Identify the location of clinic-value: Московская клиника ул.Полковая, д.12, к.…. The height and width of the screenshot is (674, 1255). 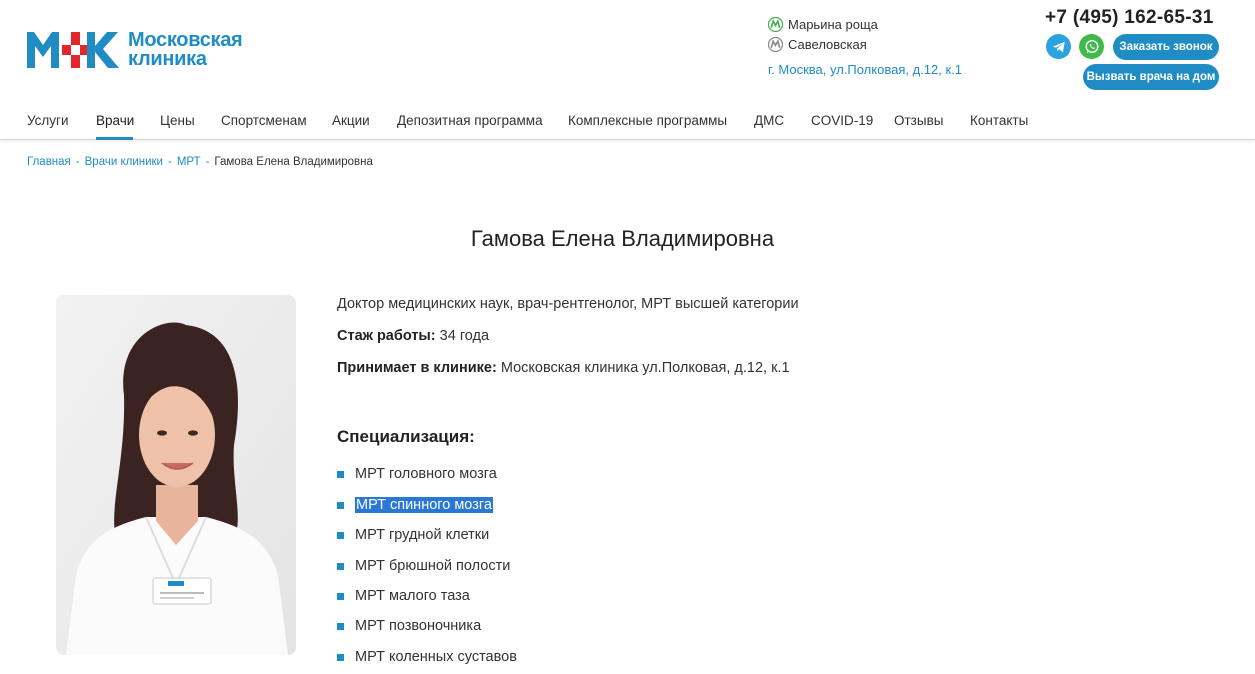
(645, 368).